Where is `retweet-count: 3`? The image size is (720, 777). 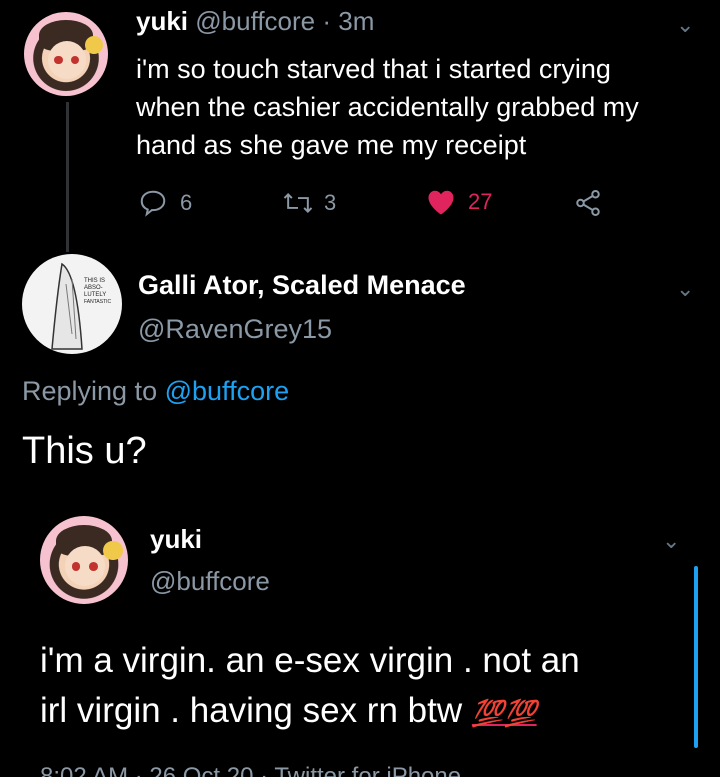 retweet-count: 3 is located at coordinates (330, 202).